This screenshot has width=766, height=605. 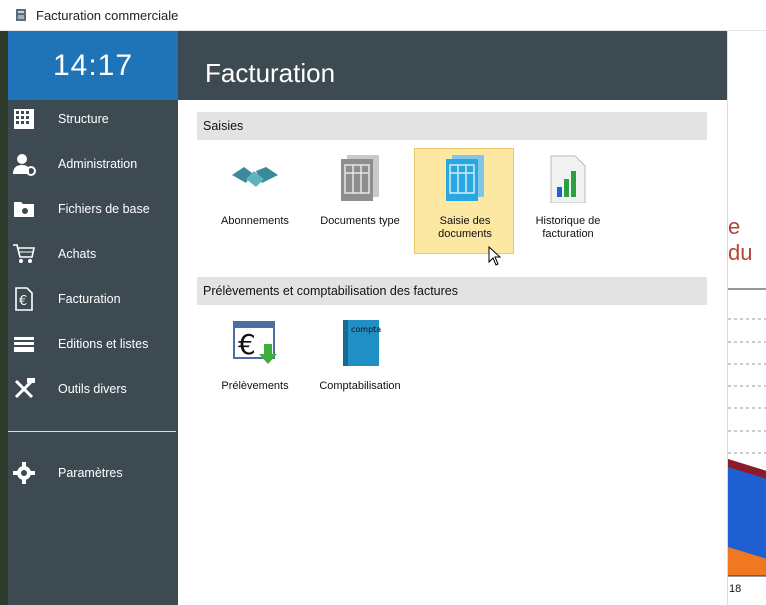 What do you see at coordinates (255, 221) in the screenshot?
I see `tile-label: Abonnements` at bounding box center [255, 221].